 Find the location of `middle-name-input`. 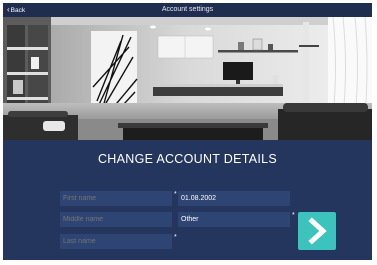

middle-name-input is located at coordinates (116, 219).